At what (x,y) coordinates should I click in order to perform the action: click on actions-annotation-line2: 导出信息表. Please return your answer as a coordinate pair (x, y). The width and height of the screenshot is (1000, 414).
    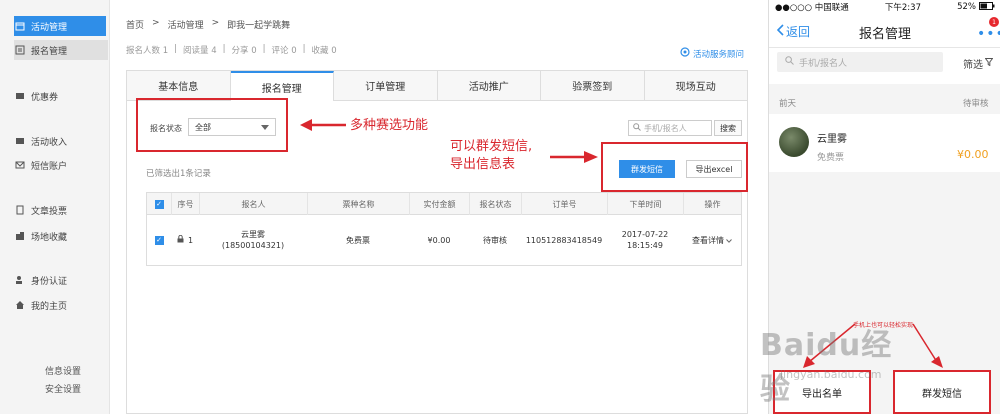
    Looking at the image, I should click on (483, 164).